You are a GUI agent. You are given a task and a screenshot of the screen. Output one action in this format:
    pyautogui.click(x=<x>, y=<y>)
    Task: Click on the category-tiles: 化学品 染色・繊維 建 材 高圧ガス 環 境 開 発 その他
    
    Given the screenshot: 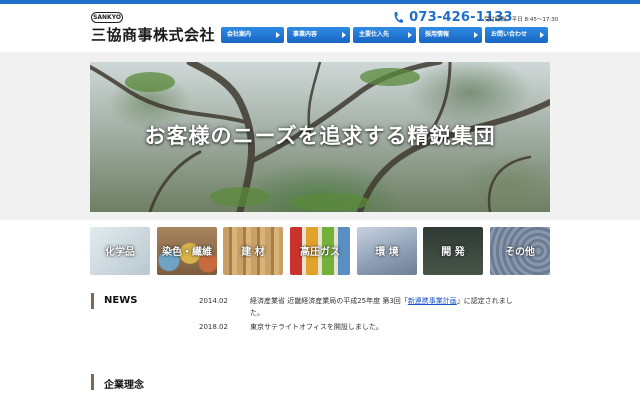 What is the action you would take?
    pyautogui.click(x=320, y=251)
    